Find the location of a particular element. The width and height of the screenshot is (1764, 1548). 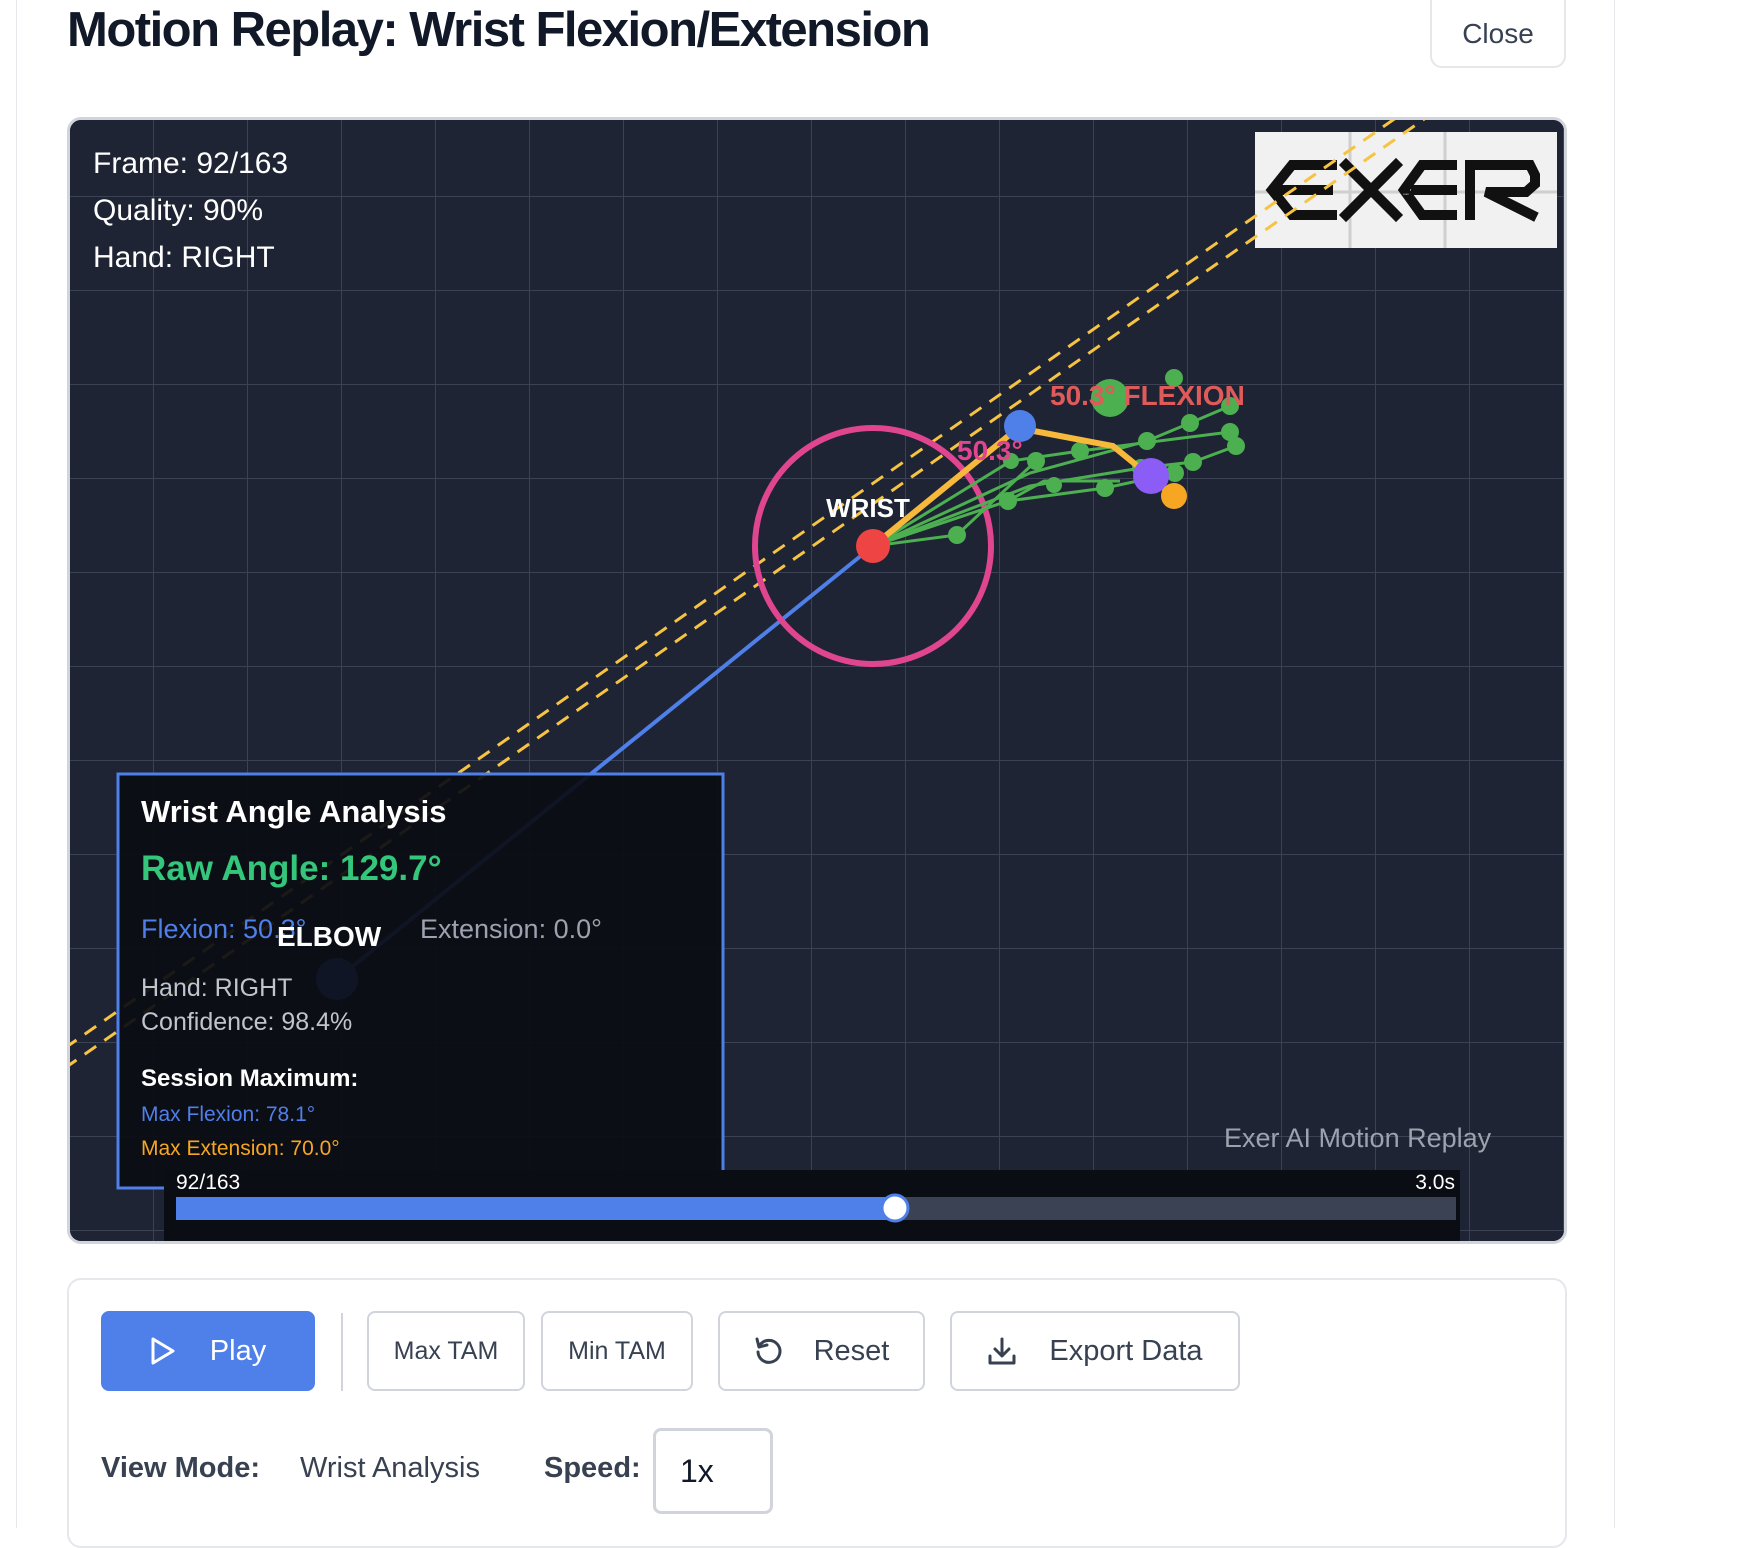

exer-logo: EXER is located at coordinates (1406, 190).